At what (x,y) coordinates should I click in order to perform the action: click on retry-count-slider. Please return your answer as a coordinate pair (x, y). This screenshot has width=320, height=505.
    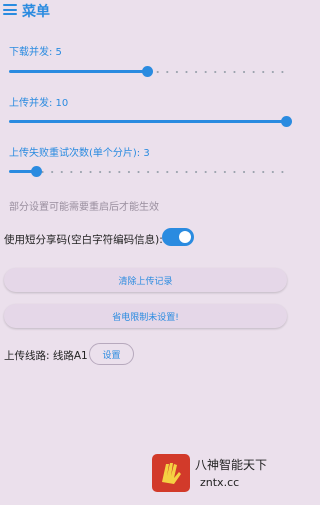
    Looking at the image, I should click on (147, 172).